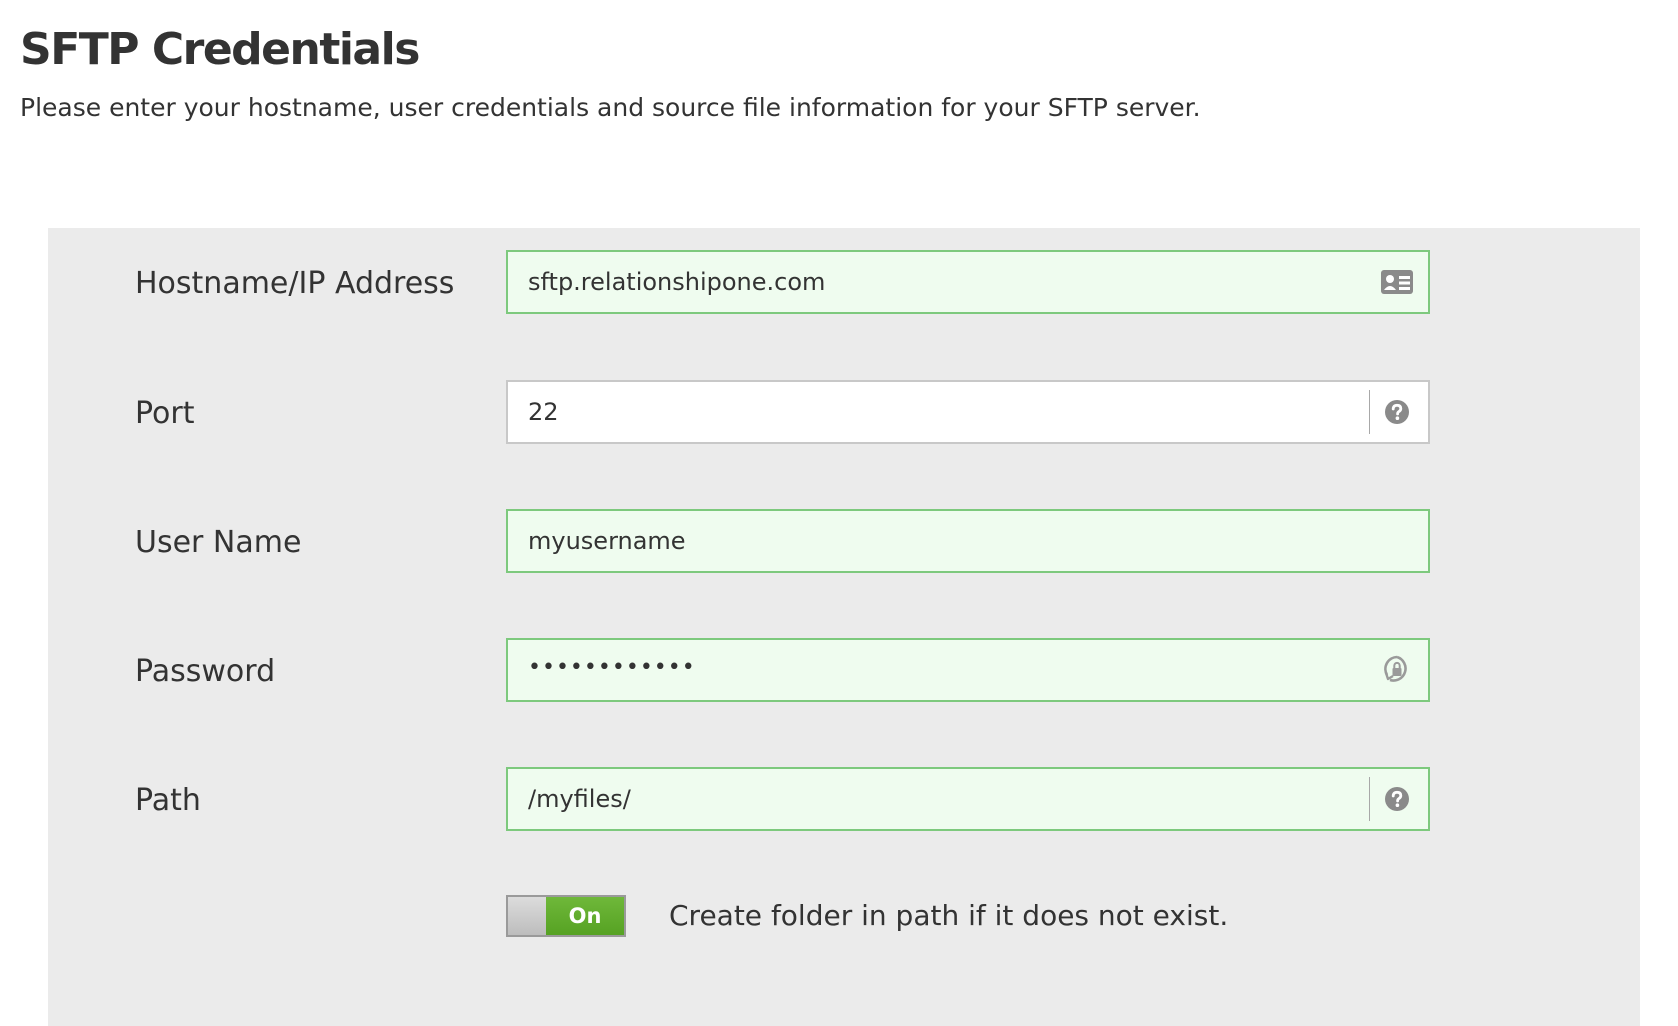 The width and height of the screenshot is (1678, 1026). Describe the element at coordinates (168, 800) in the screenshot. I see `path-label: Path` at that location.